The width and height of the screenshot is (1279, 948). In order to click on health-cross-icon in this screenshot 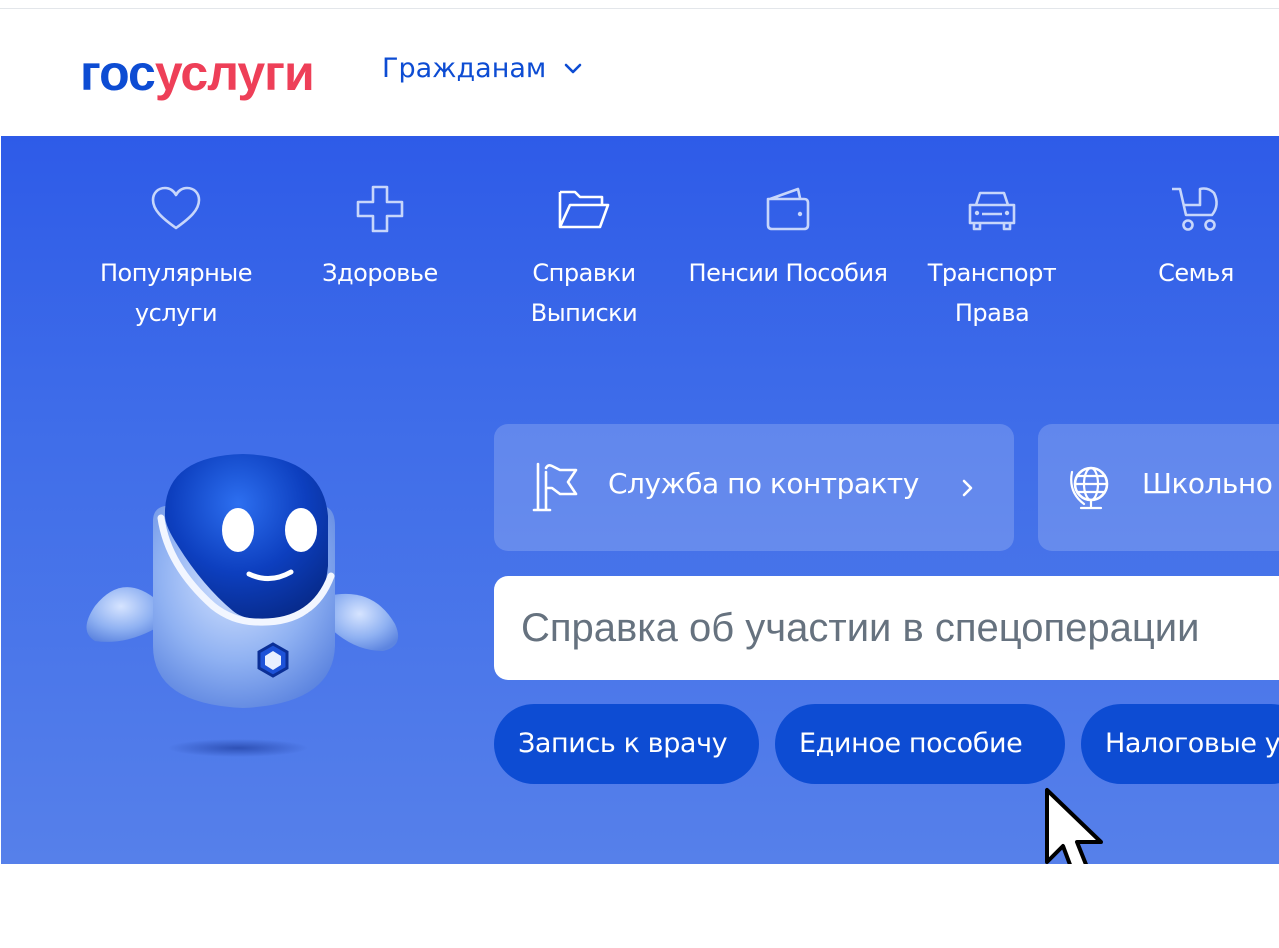, I will do `click(380, 209)`.